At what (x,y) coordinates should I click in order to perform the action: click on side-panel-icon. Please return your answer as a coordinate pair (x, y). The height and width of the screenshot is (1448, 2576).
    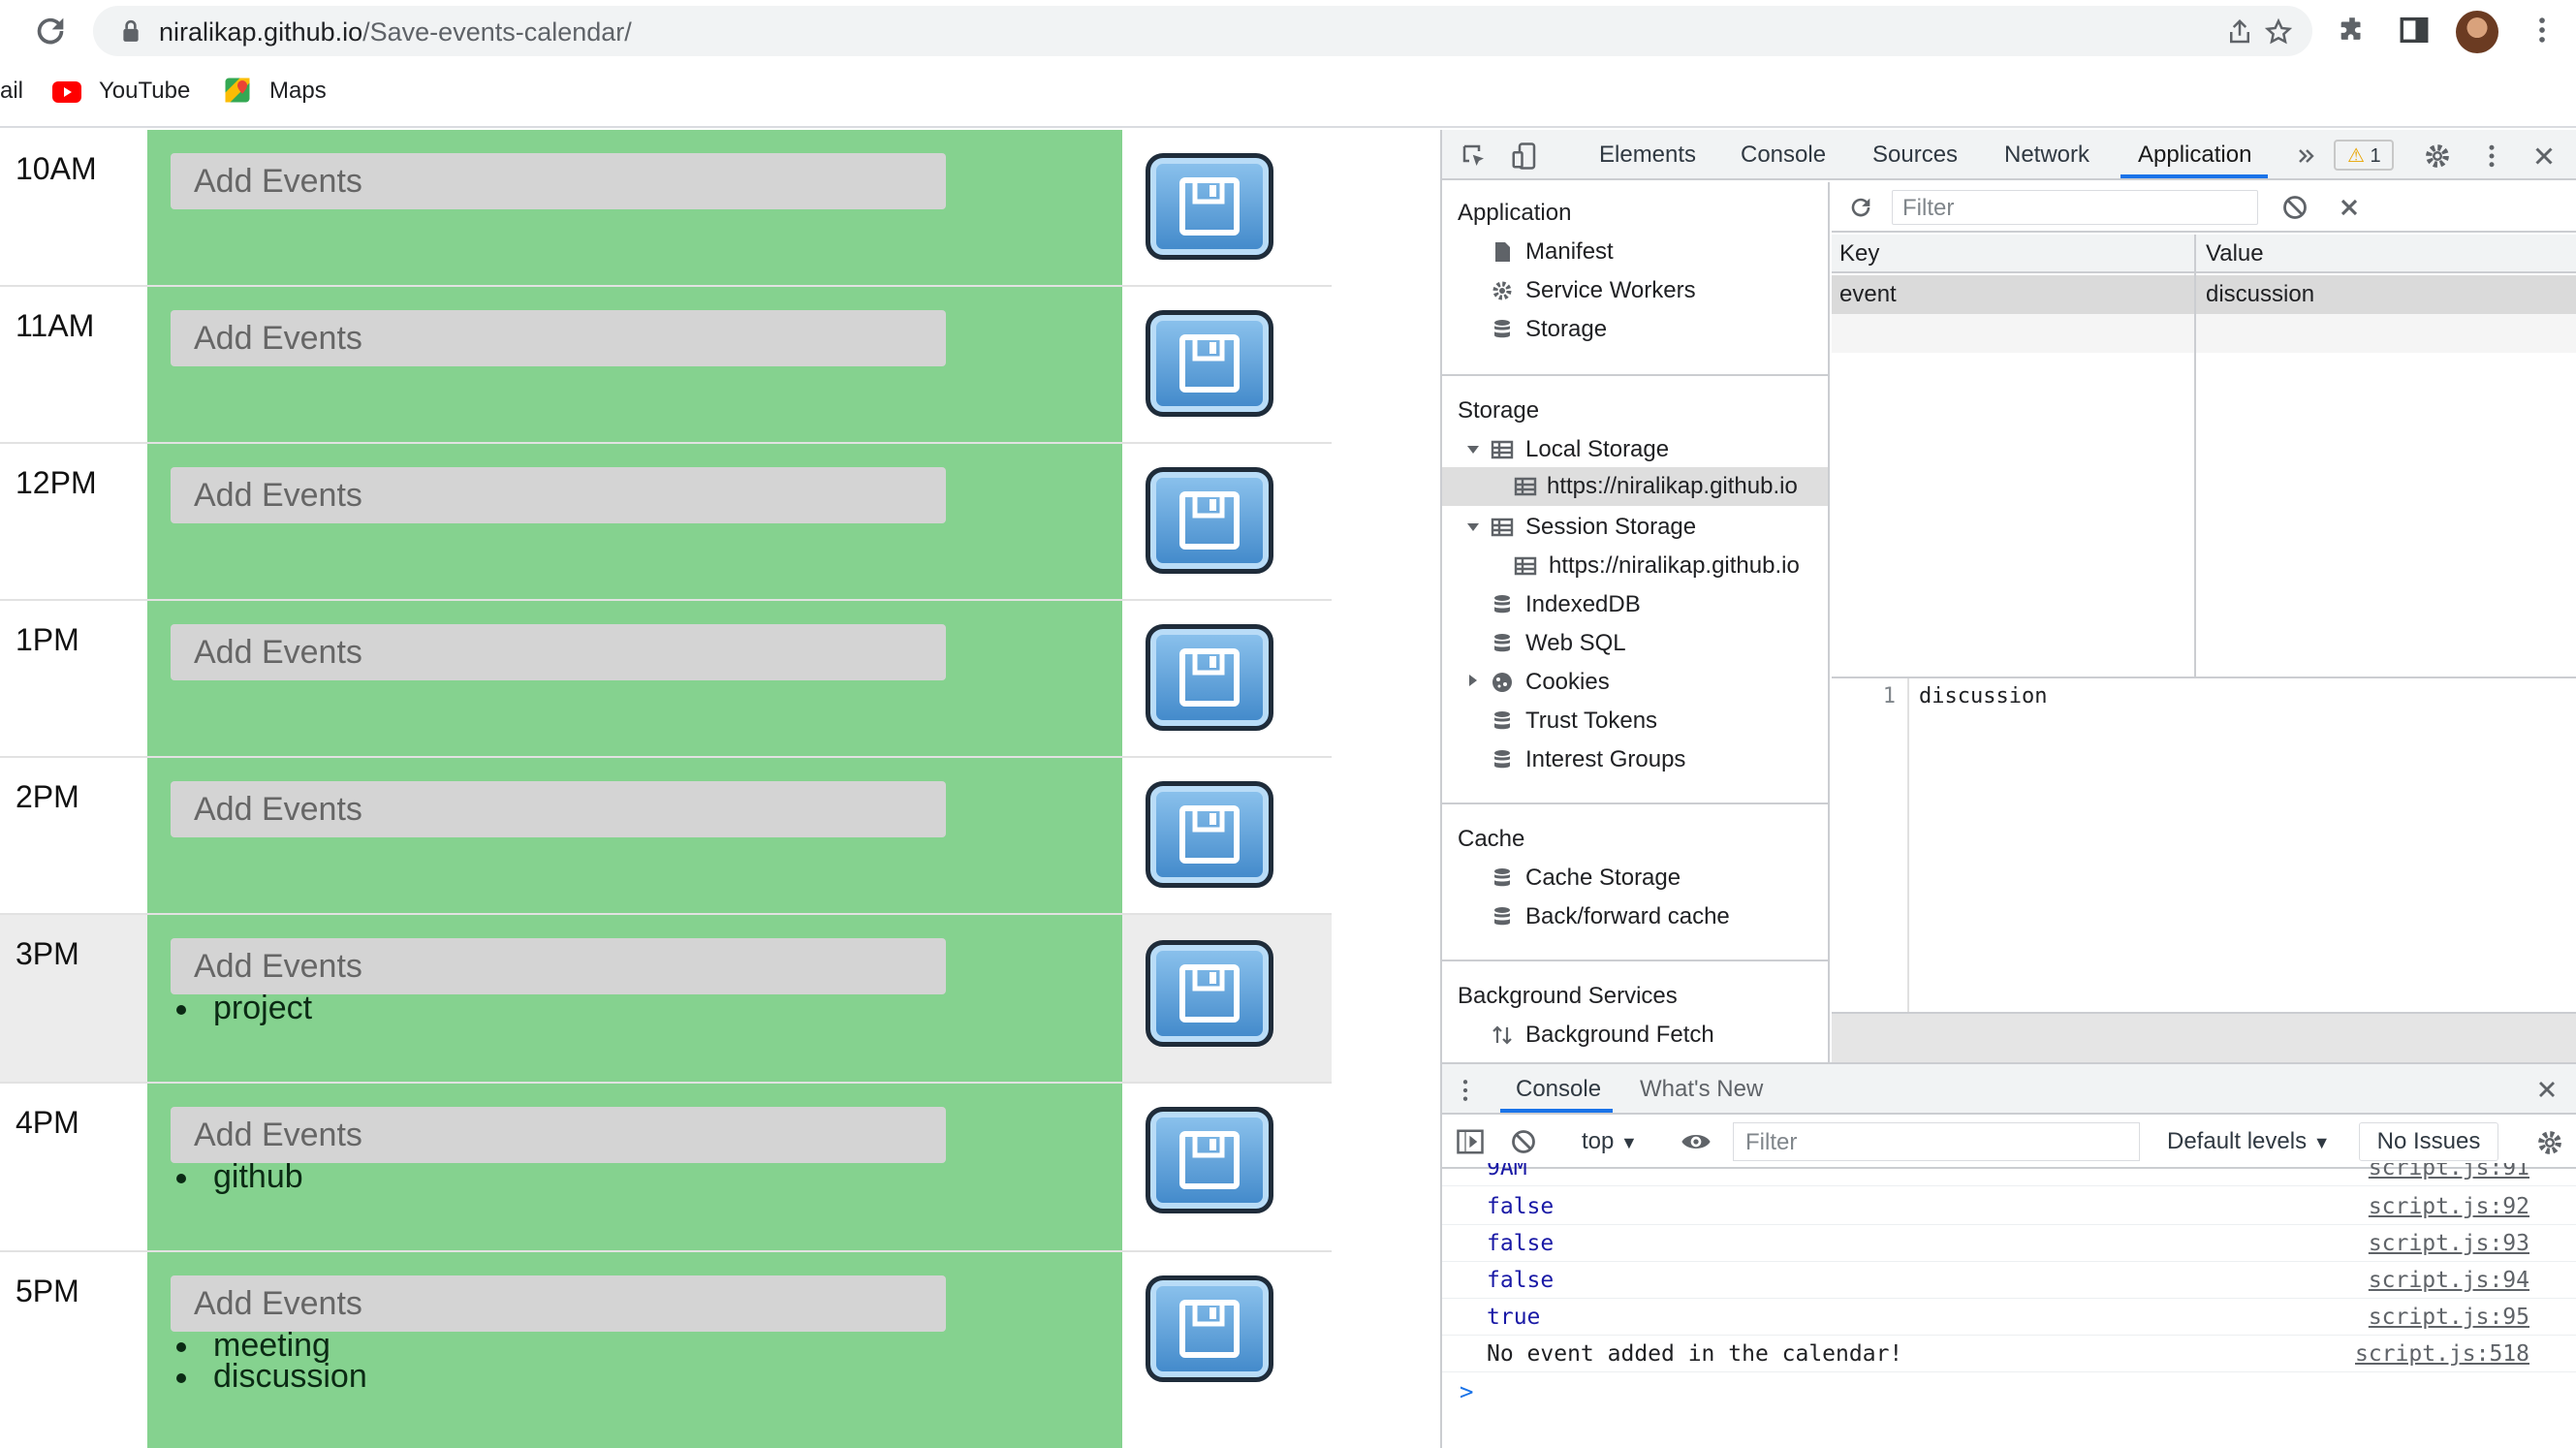
    Looking at the image, I should click on (2414, 30).